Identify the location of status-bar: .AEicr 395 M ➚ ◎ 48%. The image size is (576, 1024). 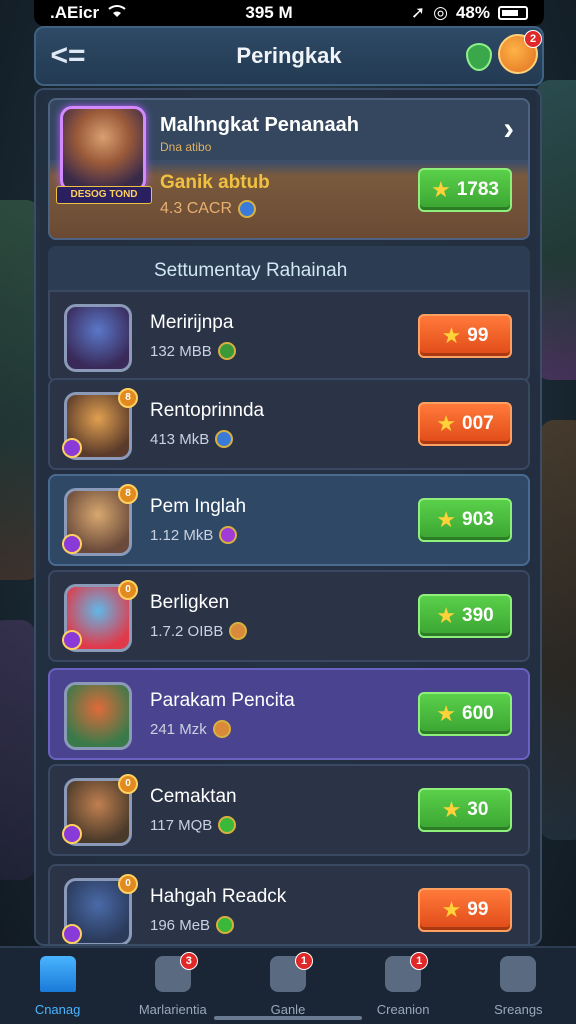
(289, 13).